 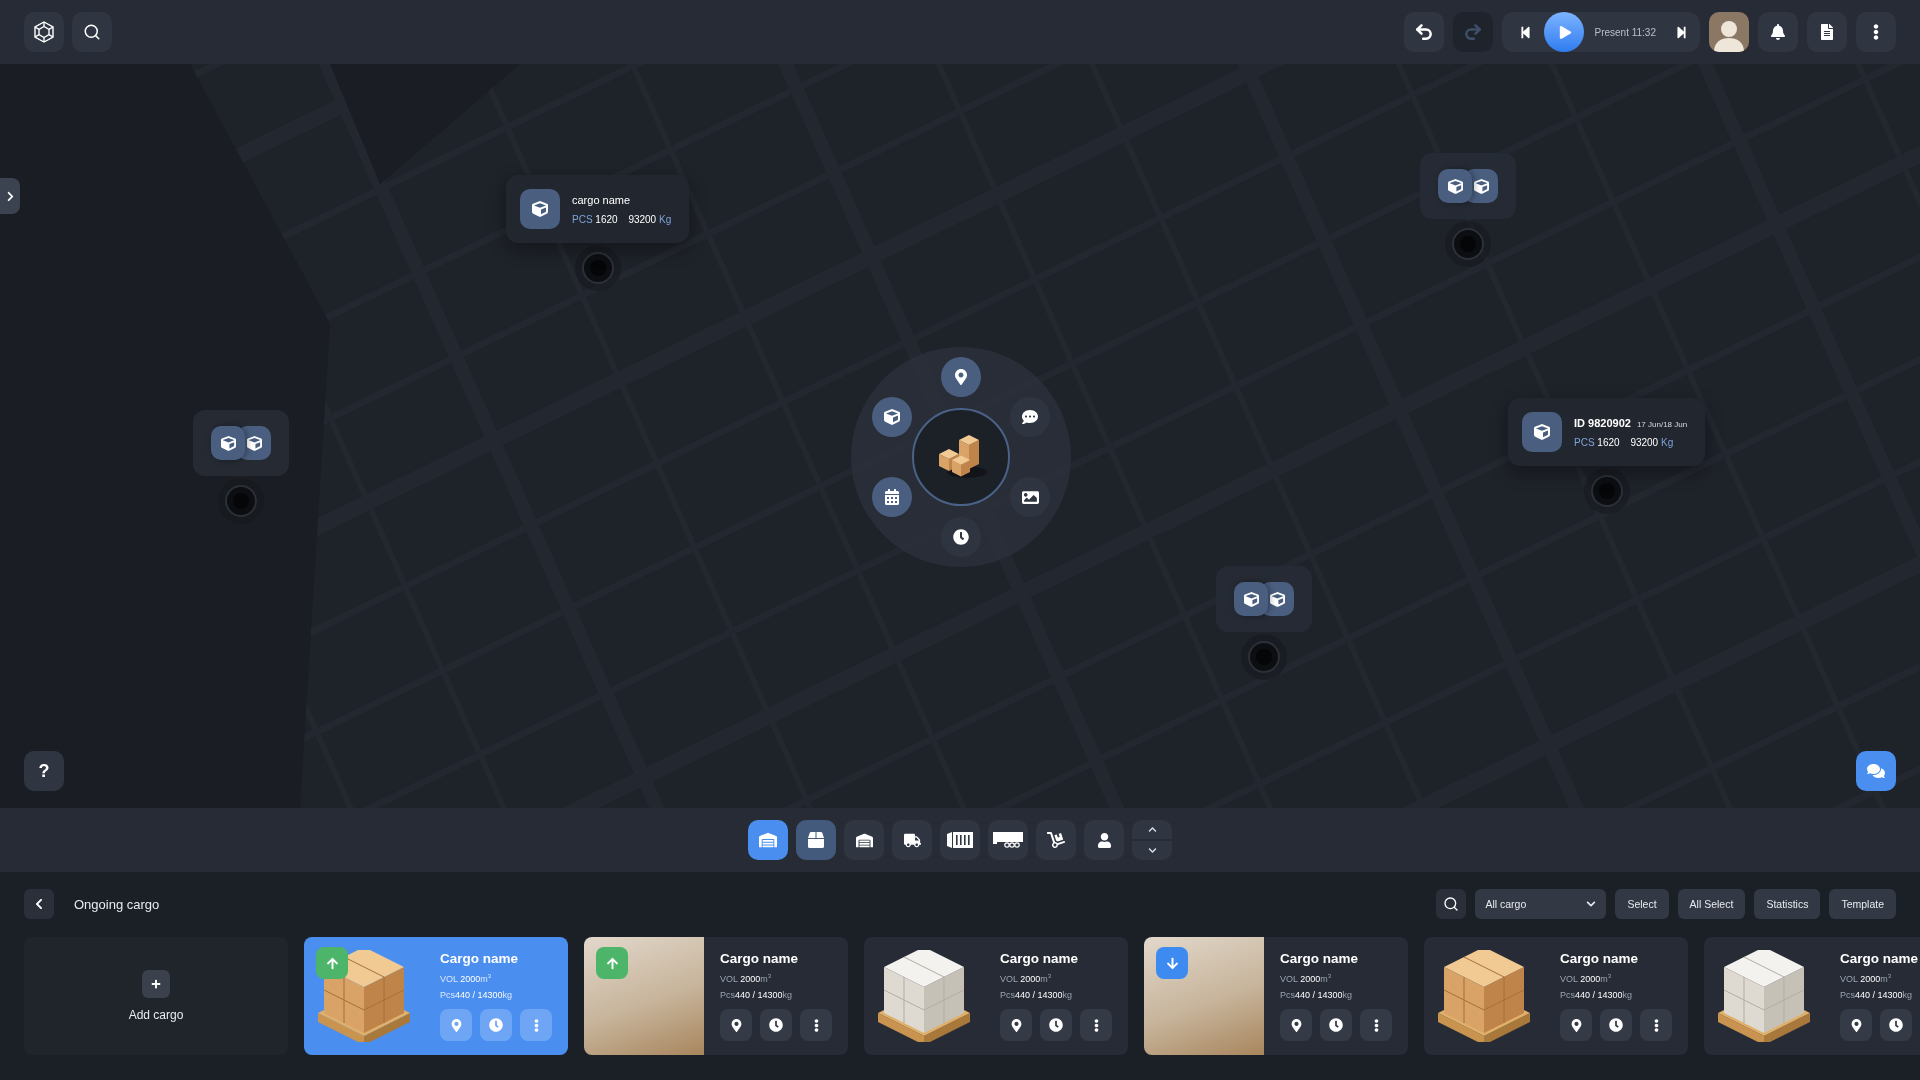 I want to click on play-icon, so click(x=1566, y=32).